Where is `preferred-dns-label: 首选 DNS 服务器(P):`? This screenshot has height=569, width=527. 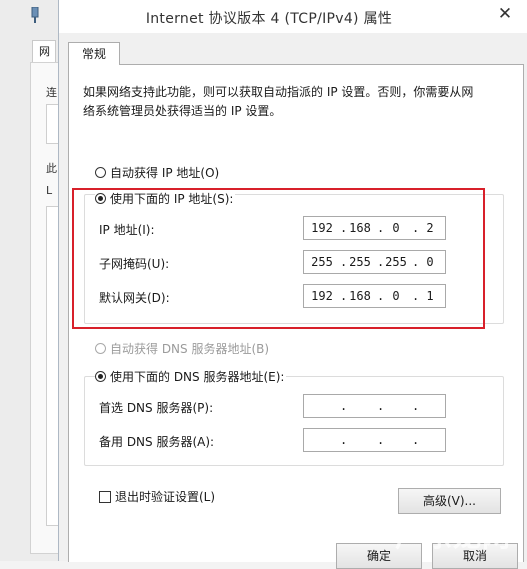
preferred-dns-label: 首选 DNS 服务器(P): is located at coordinates (156, 408).